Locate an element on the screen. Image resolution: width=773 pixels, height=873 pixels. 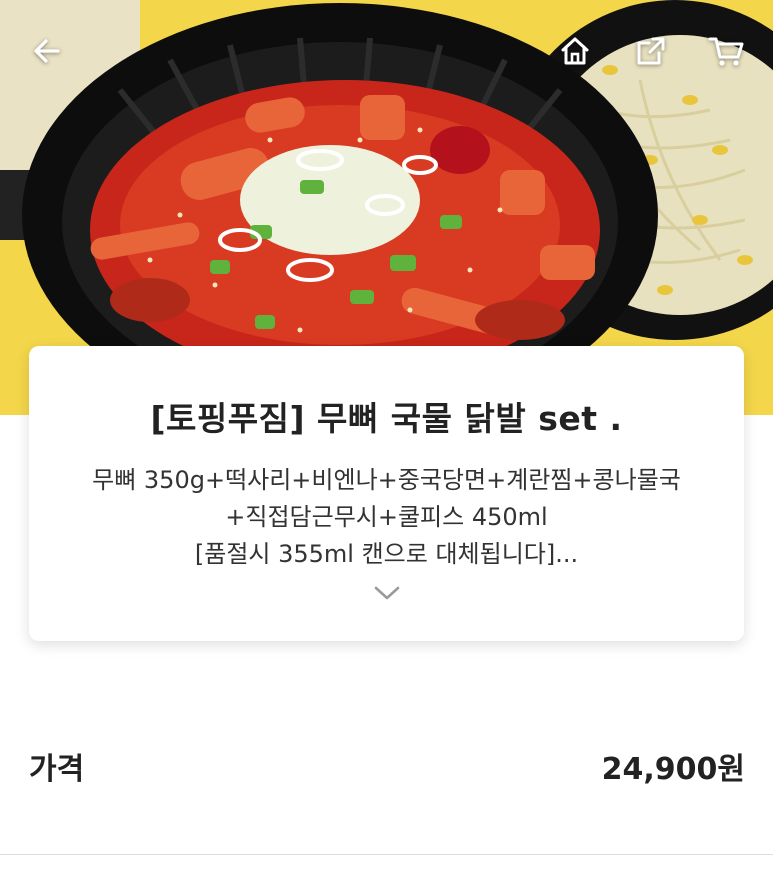
home-icon is located at coordinates (575, 51).